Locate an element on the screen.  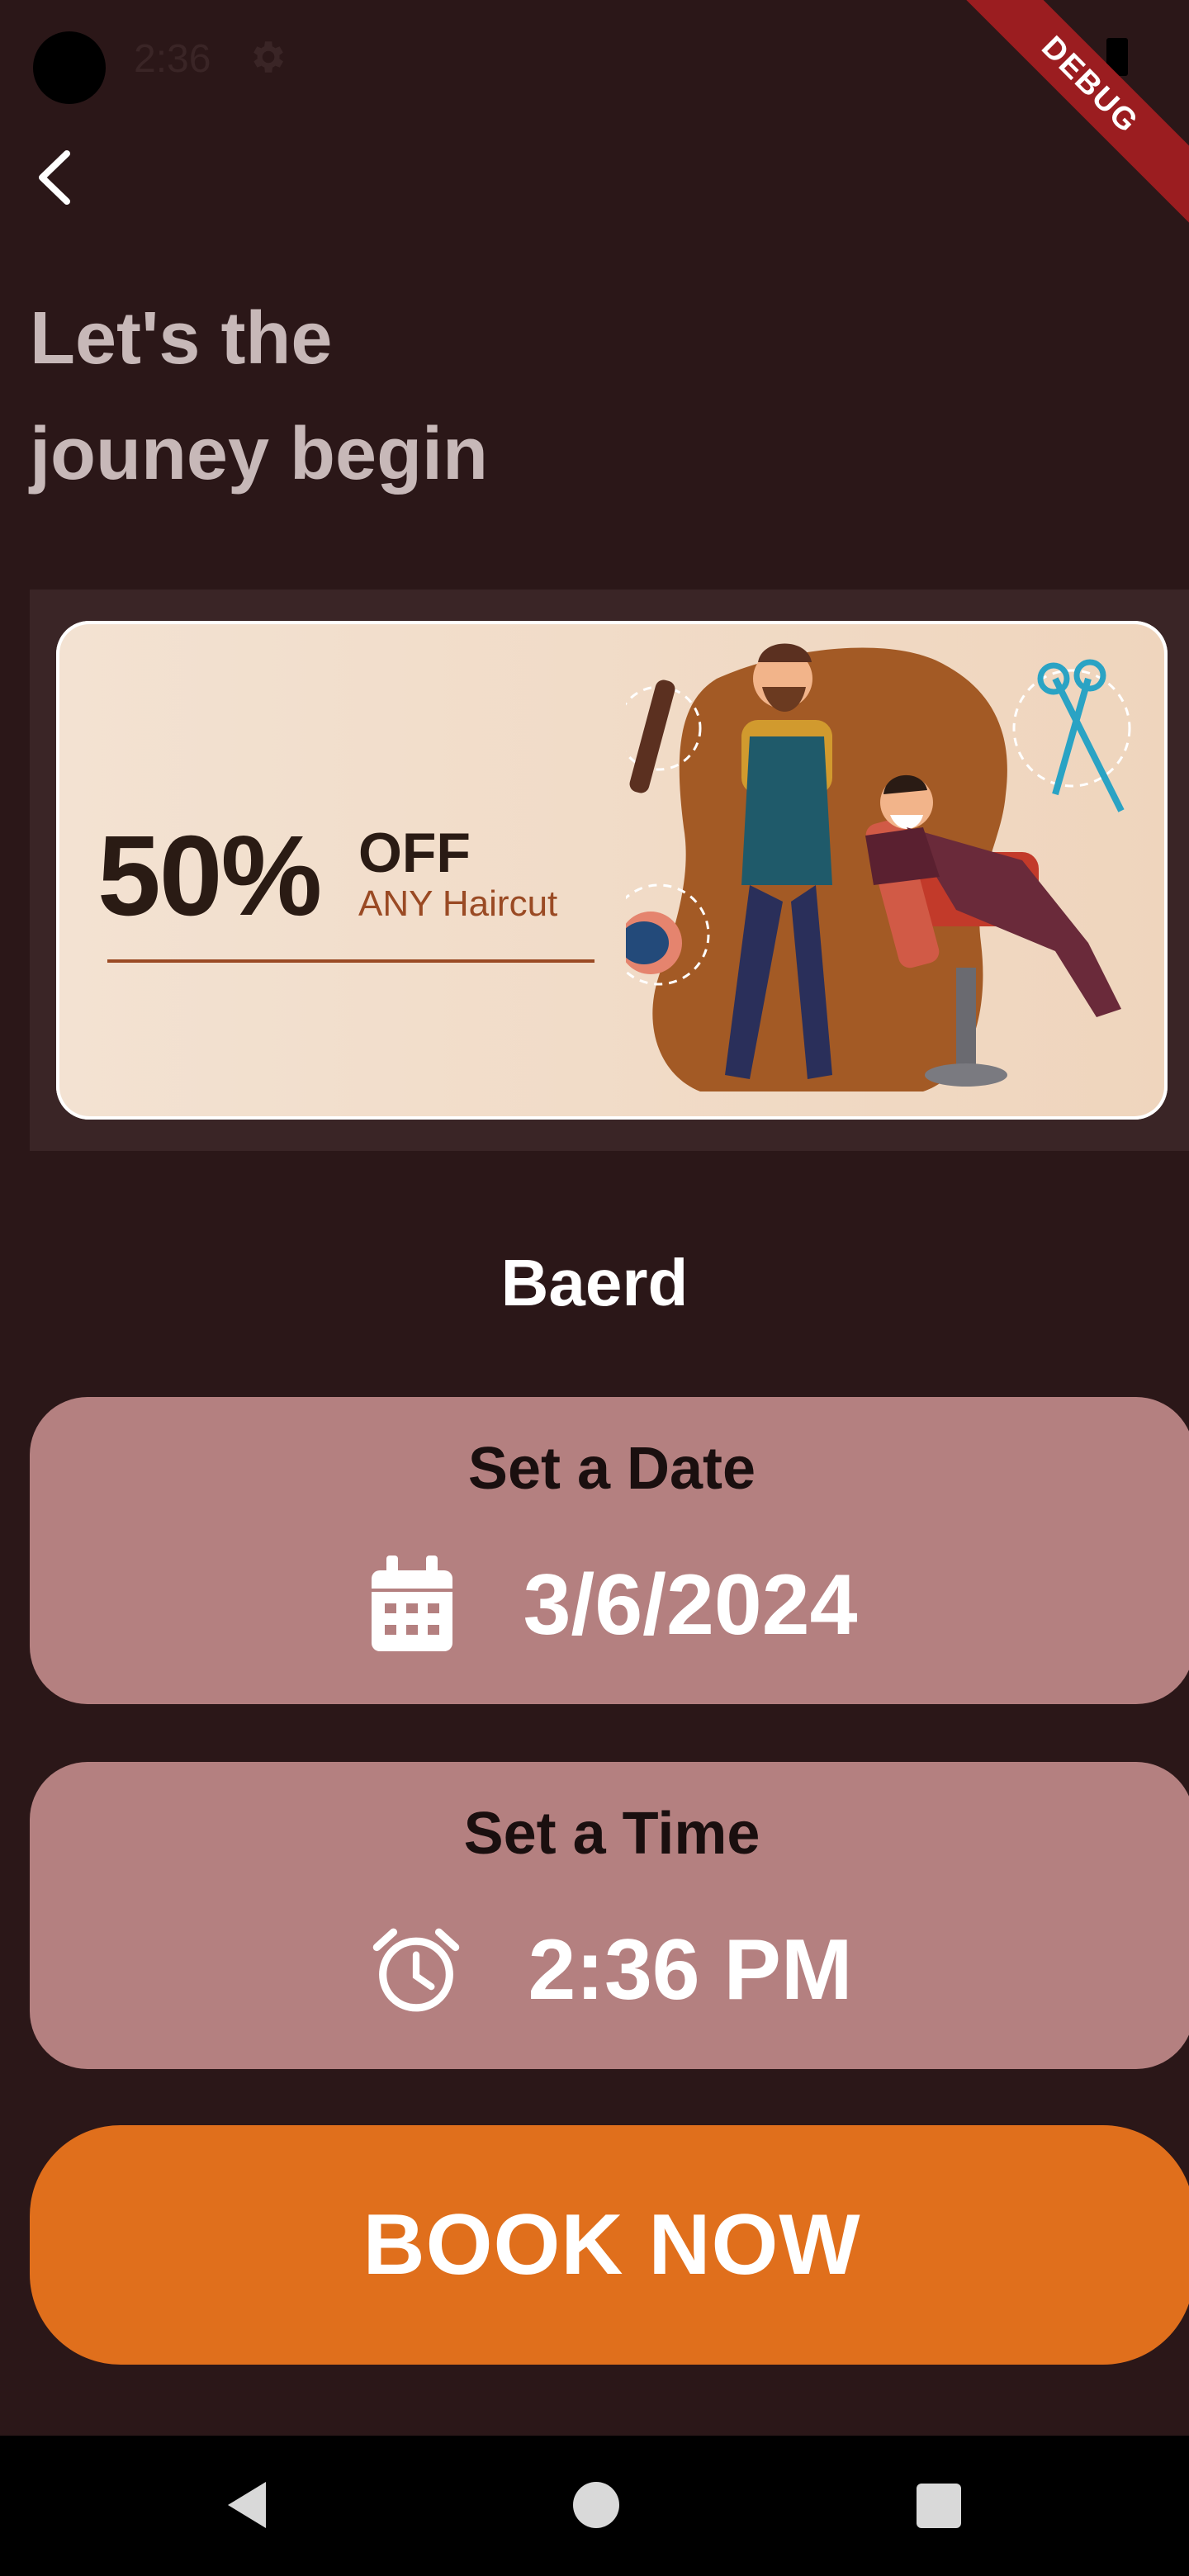
alarm-clock-icon is located at coordinates (416, 1970).